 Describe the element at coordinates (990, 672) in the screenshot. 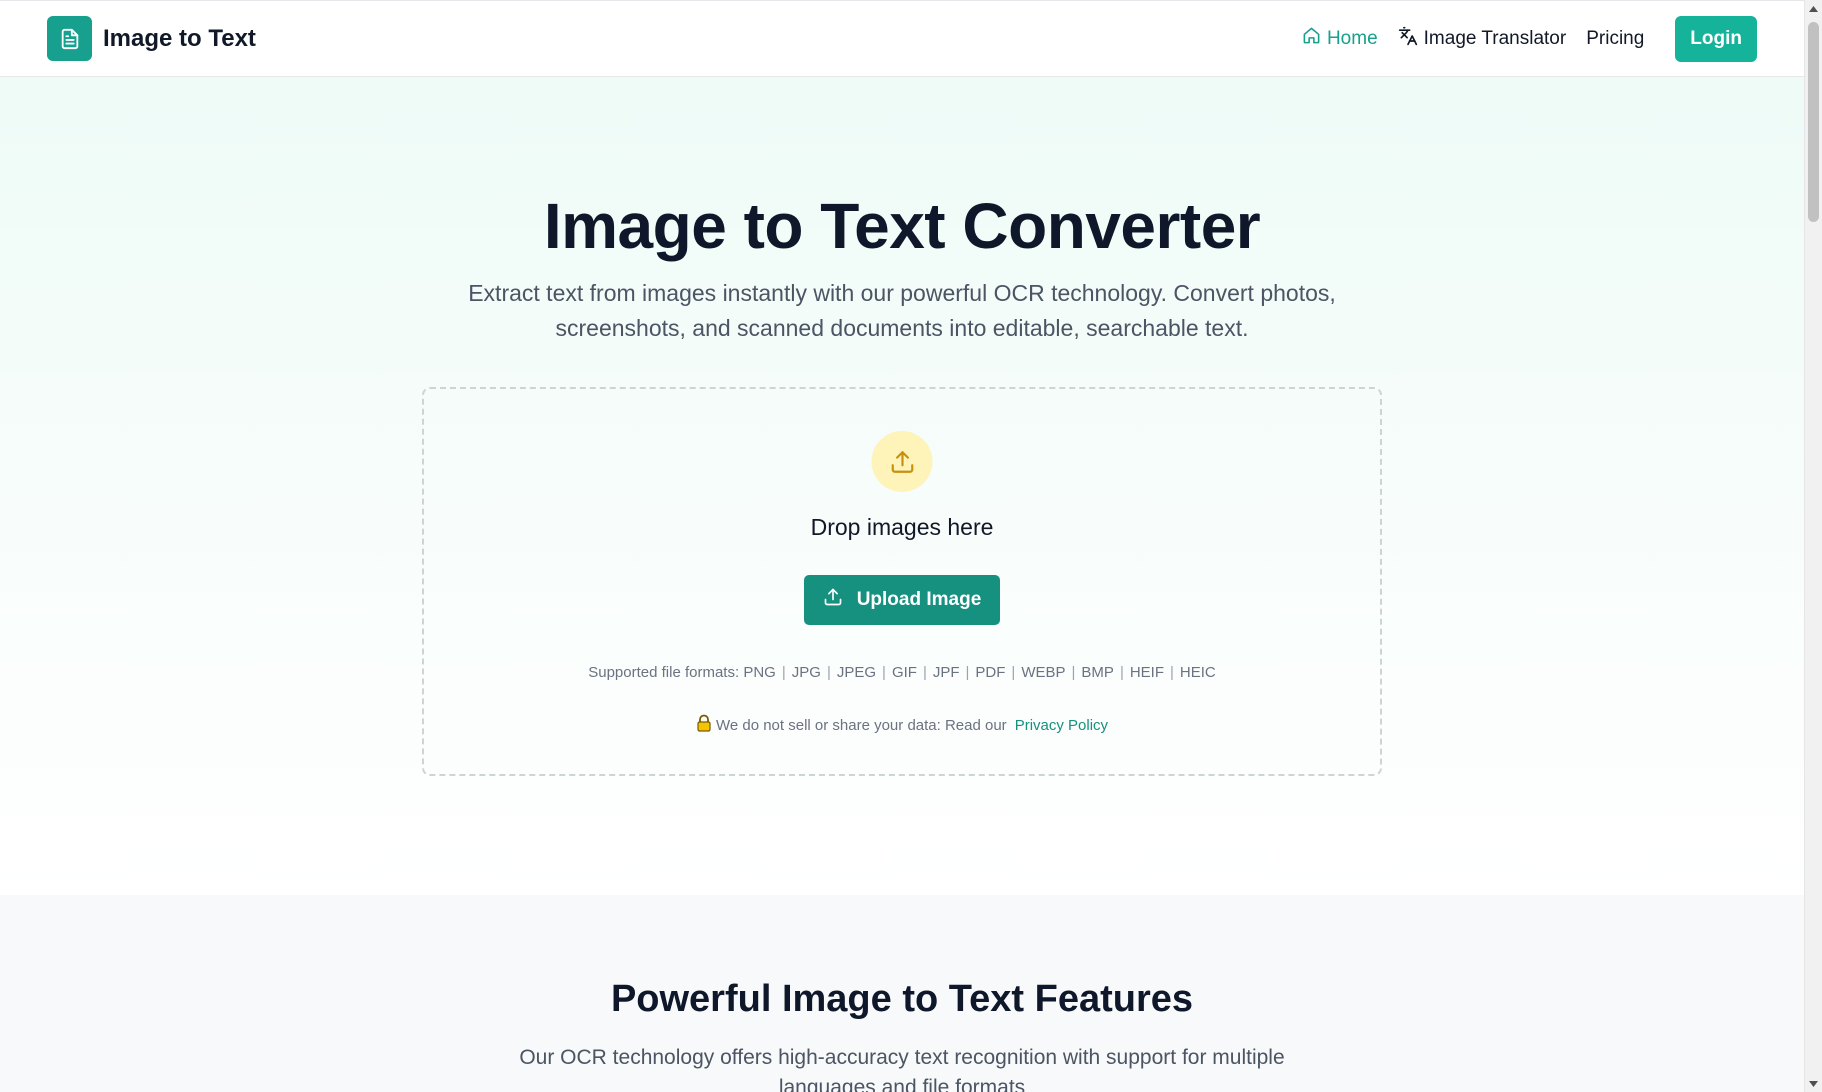

I see `format-item: PDF` at that location.